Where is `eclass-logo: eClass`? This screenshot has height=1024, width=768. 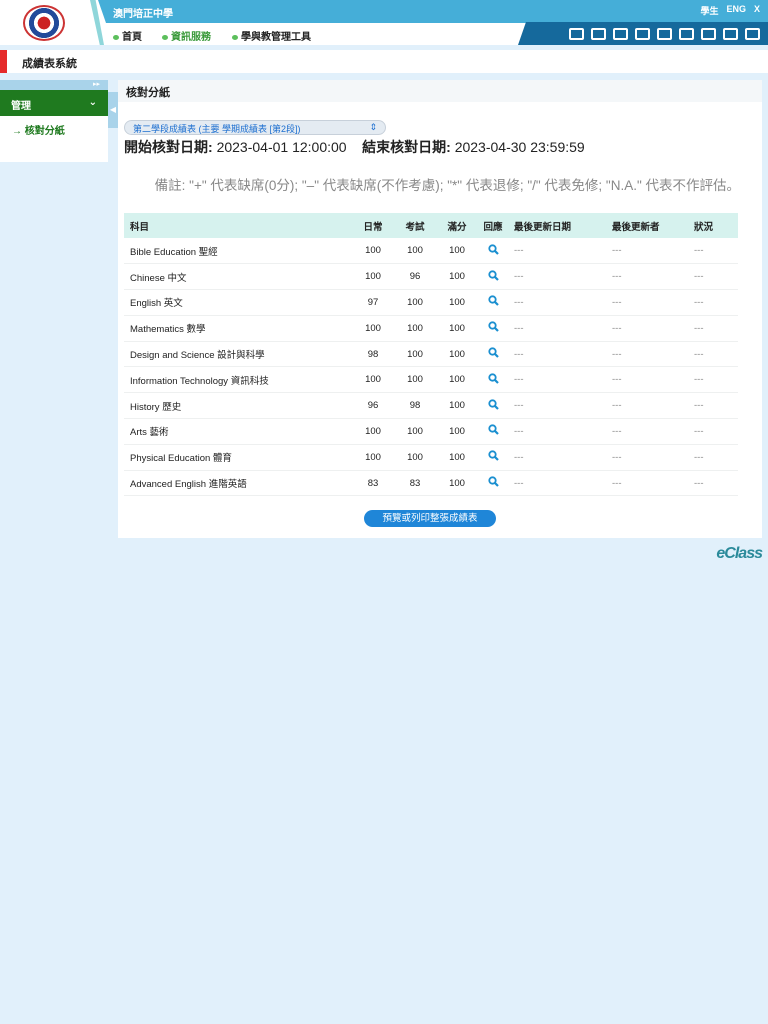 eclass-logo: eClass is located at coordinates (739, 554).